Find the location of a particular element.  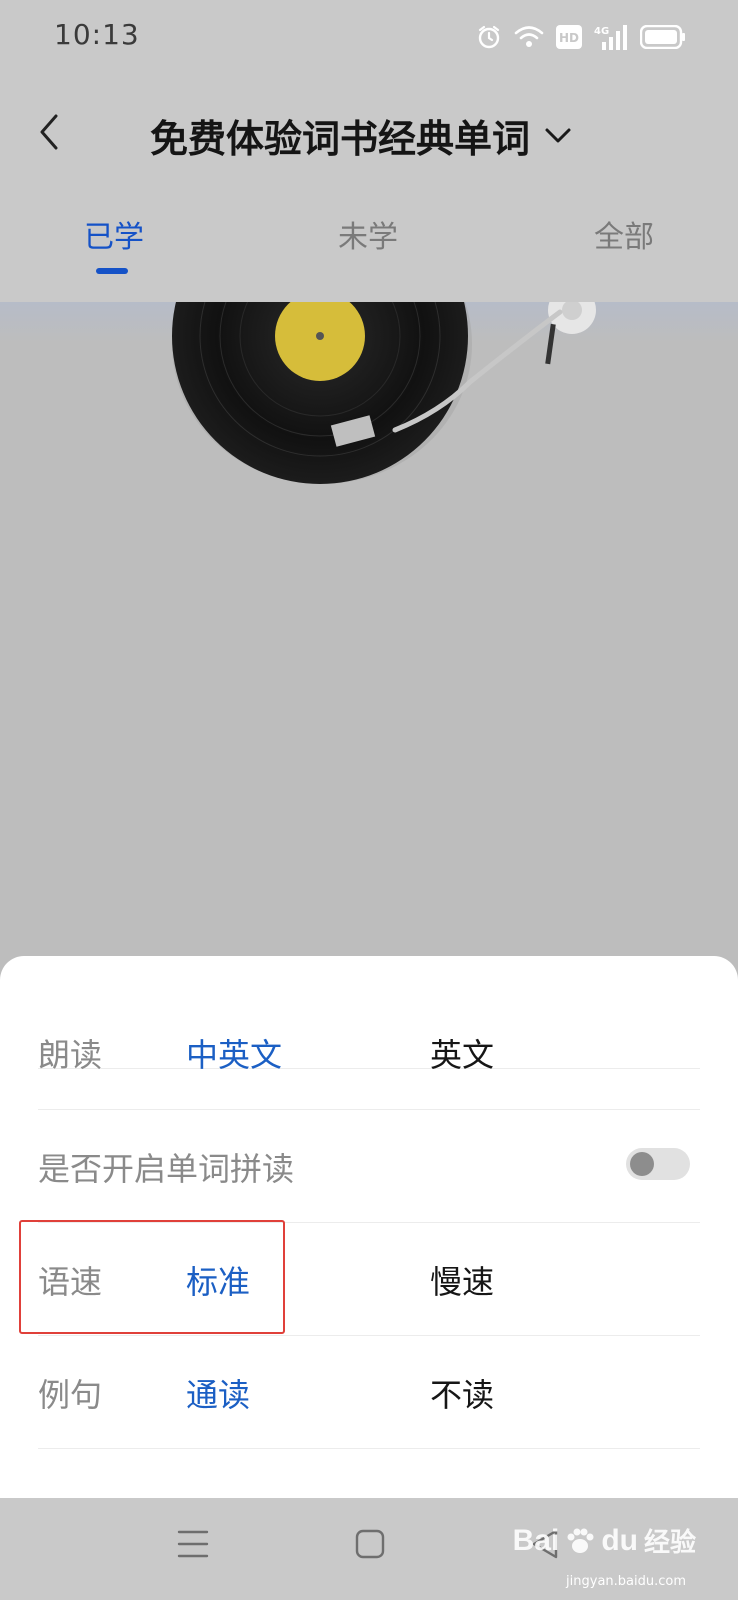

speed-highlight-box is located at coordinates (152, 1277).